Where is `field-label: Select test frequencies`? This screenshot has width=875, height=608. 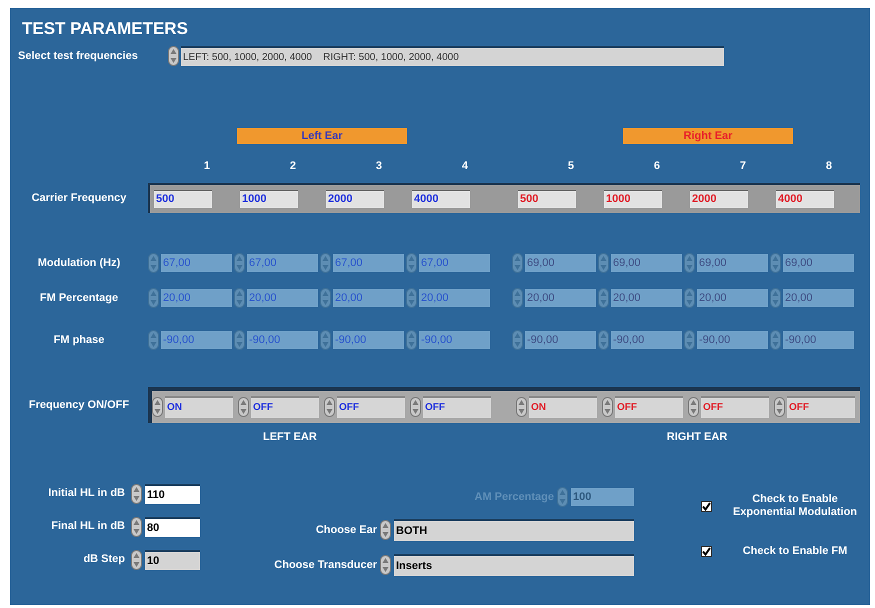
field-label: Select test frequencies is located at coordinates (78, 56).